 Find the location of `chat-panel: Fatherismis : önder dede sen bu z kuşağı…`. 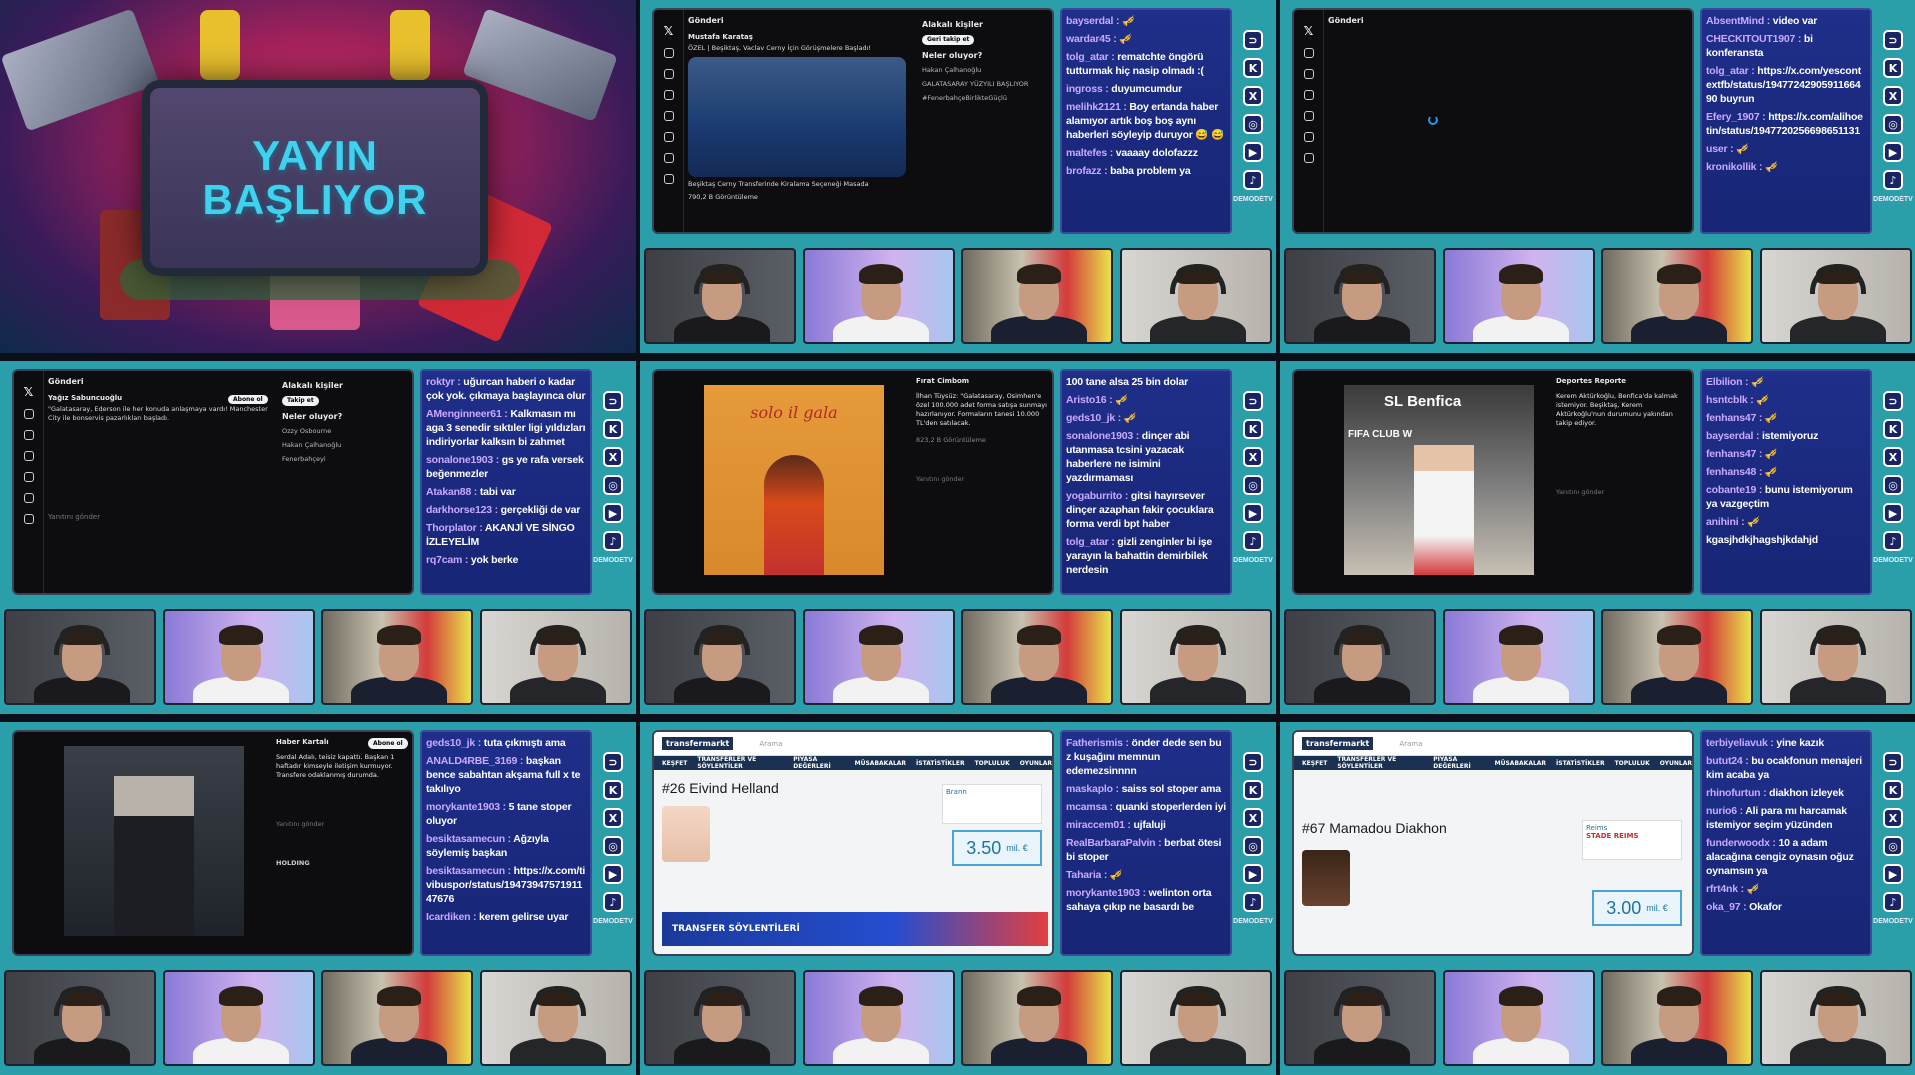

chat-panel: Fatherismis : önder dede sen bu z kuşağı… is located at coordinates (1146, 843).